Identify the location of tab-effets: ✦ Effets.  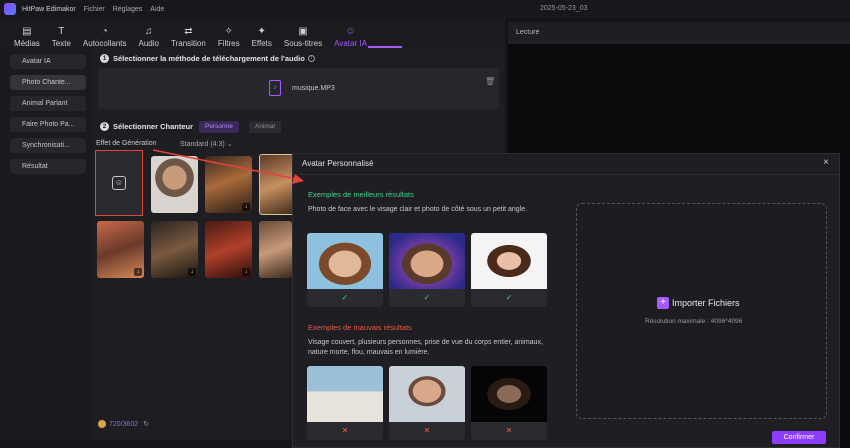
(262, 34).